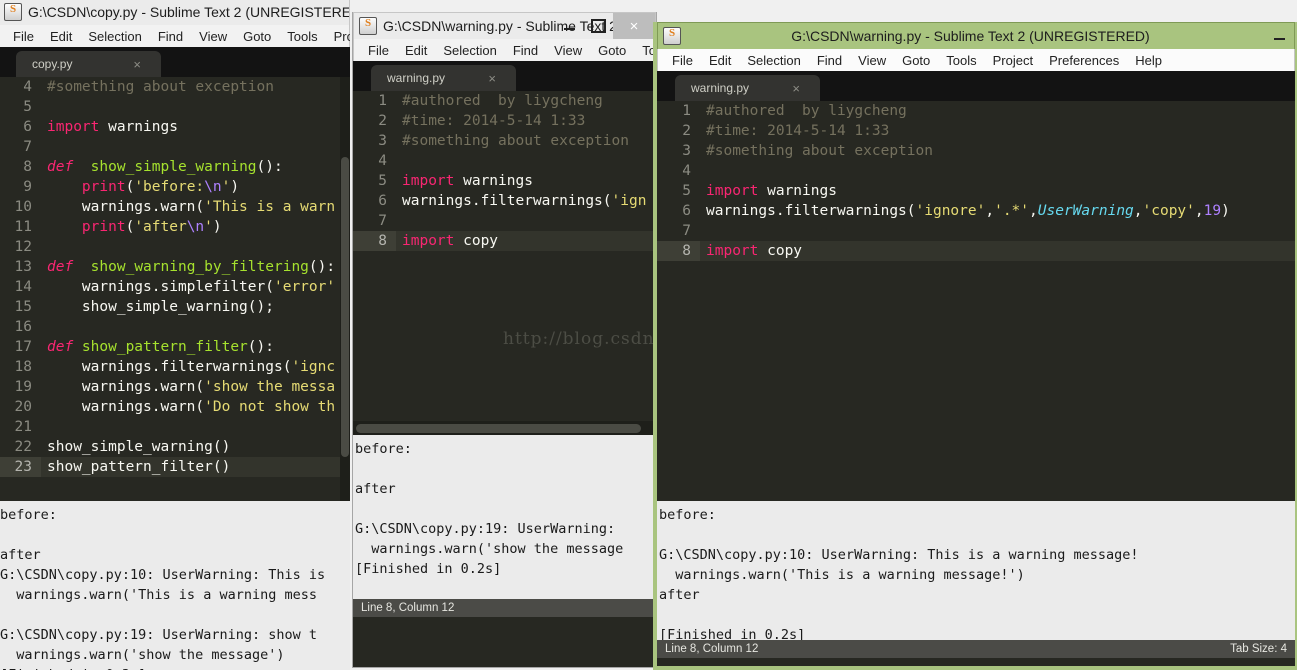 The width and height of the screenshot is (1297, 670). I want to click on code-text: warnings.filterwarnings('ignc, so click(191, 367).